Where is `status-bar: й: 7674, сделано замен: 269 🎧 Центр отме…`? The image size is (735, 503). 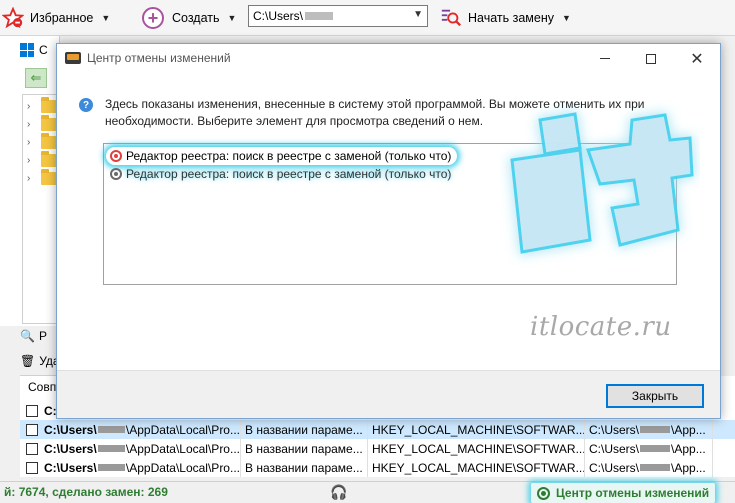 status-bar: й: 7674, сделано замен: 269 🎧 Центр отме… is located at coordinates (367, 492).